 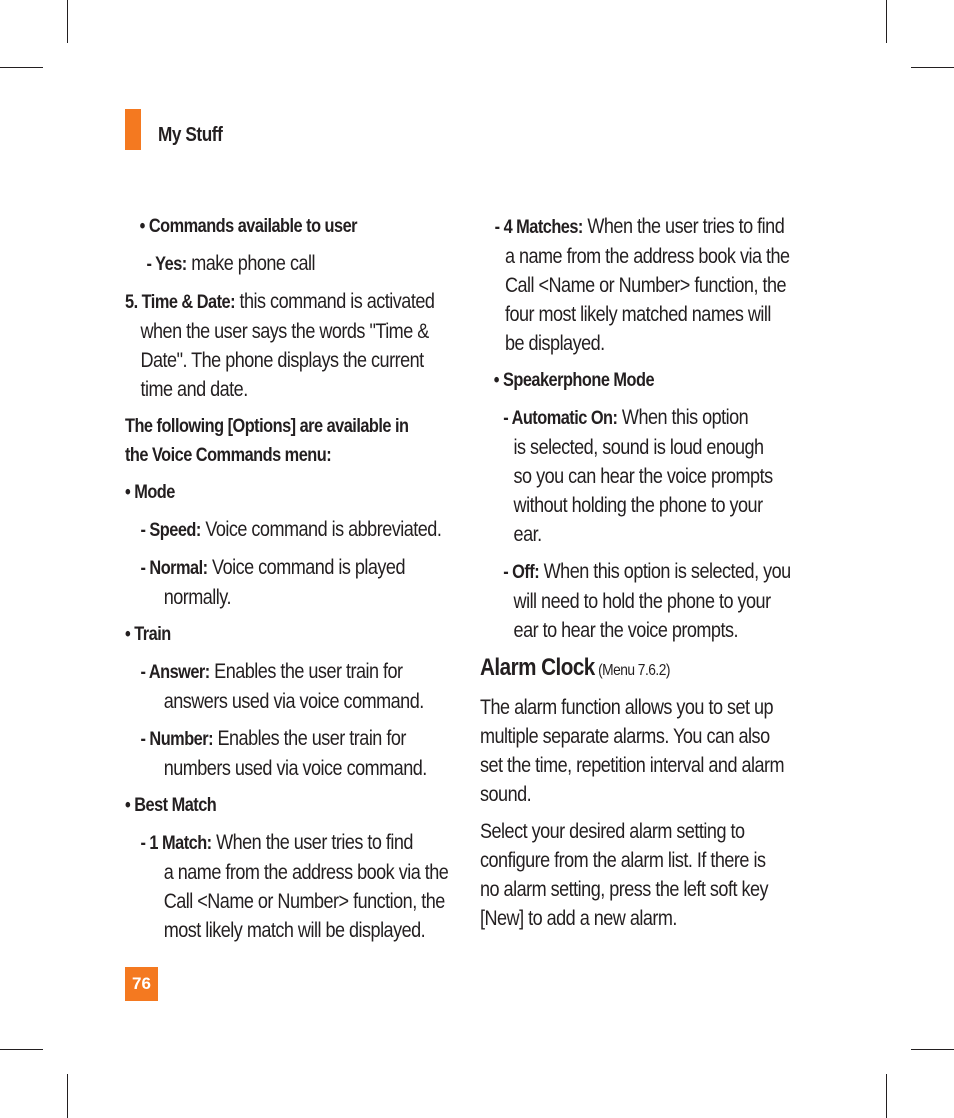 What do you see at coordinates (176, 843) in the screenshot?
I see `match1-label: - 1 Match:` at bounding box center [176, 843].